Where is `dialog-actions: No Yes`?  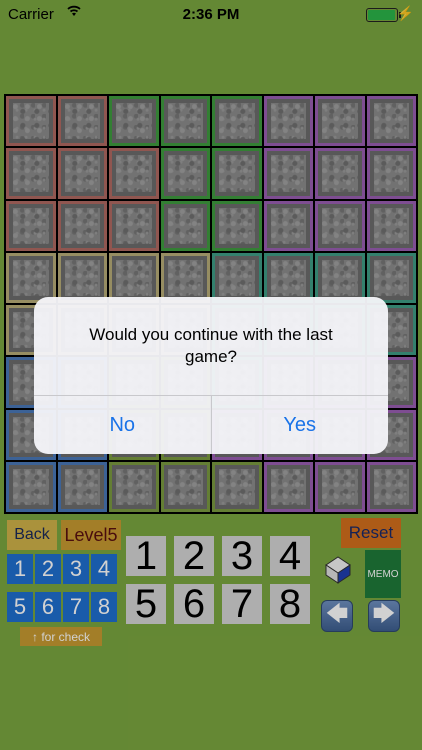 dialog-actions: No Yes is located at coordinates (211, 424).